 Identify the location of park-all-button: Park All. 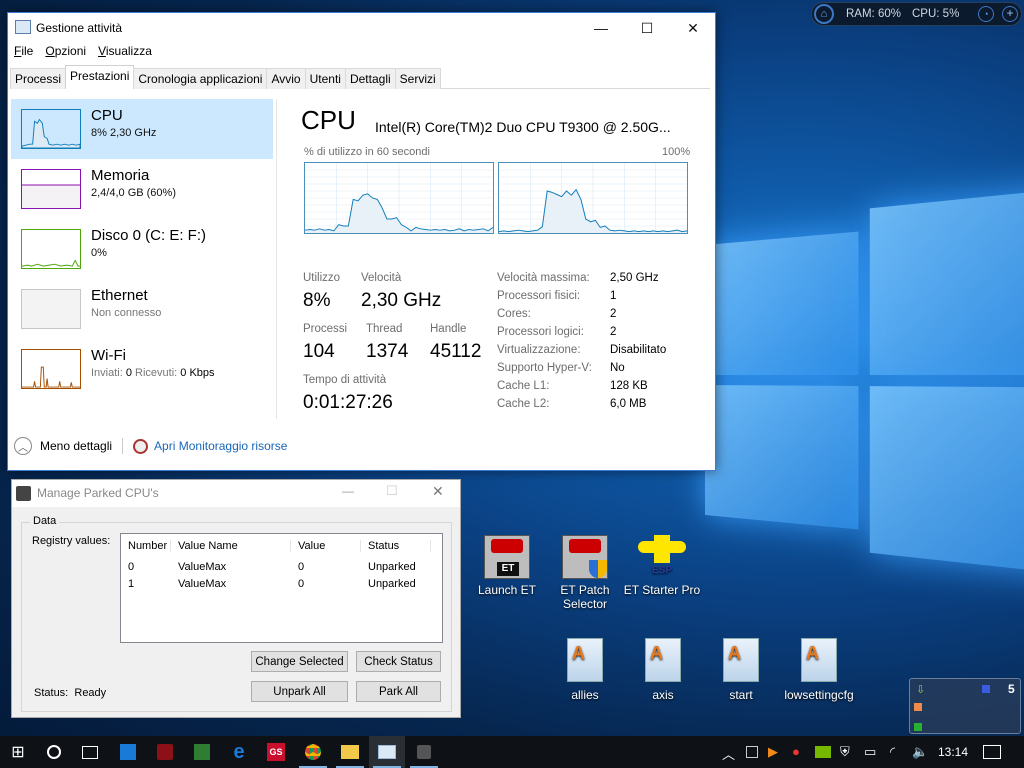
(398, 691).